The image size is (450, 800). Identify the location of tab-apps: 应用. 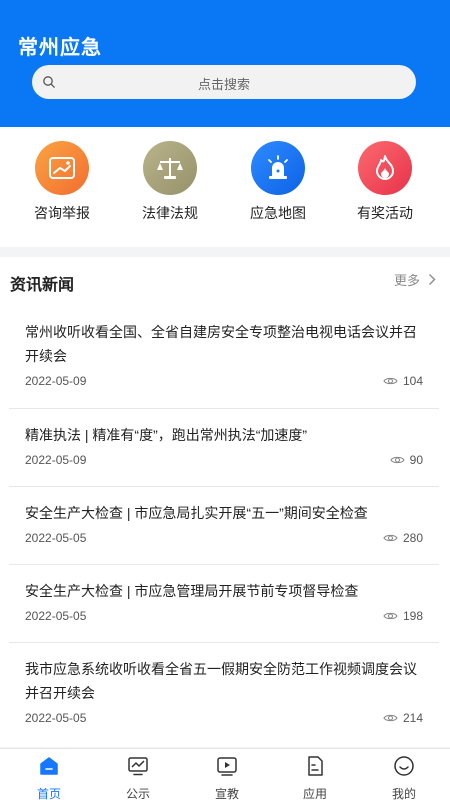
(315, 777).